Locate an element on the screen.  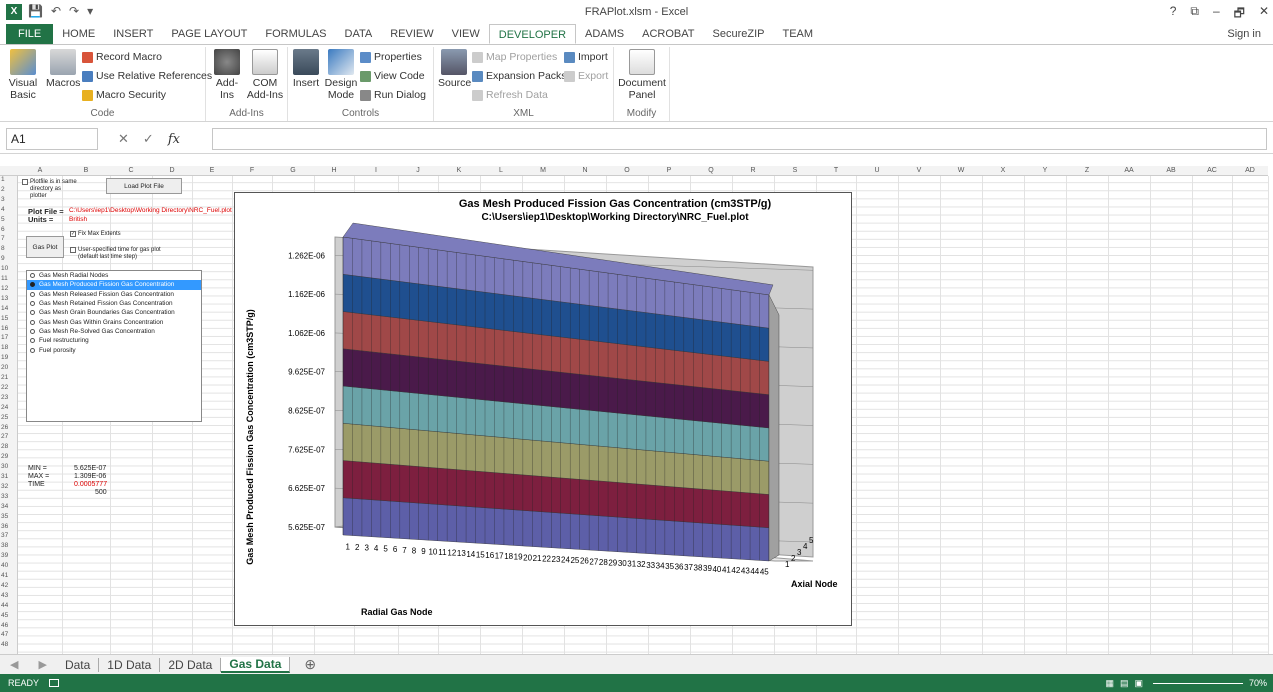
refresh-data-button: Refresh Data is located at coordinates (510, 95).